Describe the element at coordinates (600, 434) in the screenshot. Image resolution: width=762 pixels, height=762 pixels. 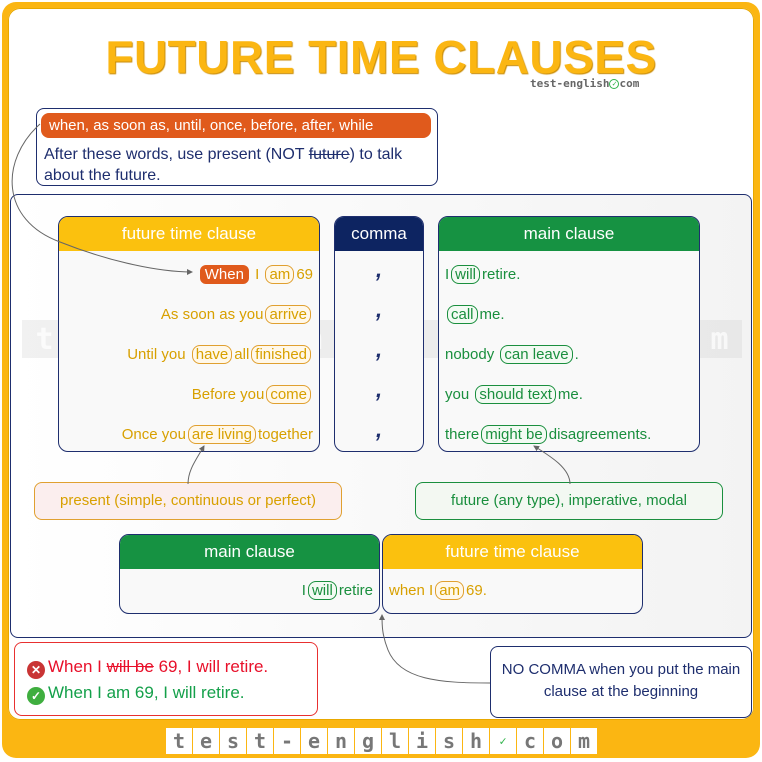
I see `text: disagreements.` at that location.